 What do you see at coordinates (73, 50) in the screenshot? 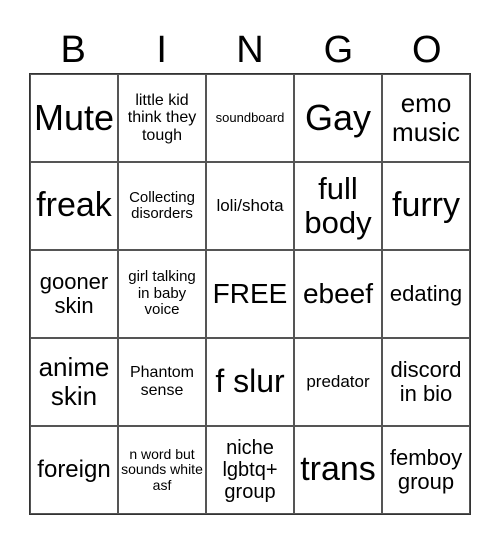
I see `header-letter-b: B` at bounding box center [73, 50].